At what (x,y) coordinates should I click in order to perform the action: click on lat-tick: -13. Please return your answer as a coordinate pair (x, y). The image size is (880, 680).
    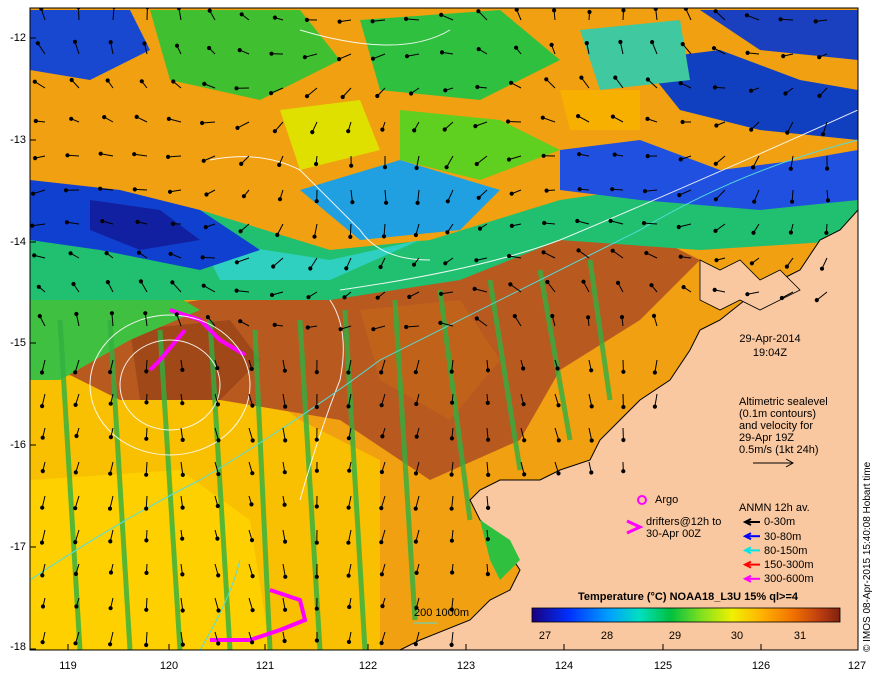
    Looking at the image, I should click on (18, 140).